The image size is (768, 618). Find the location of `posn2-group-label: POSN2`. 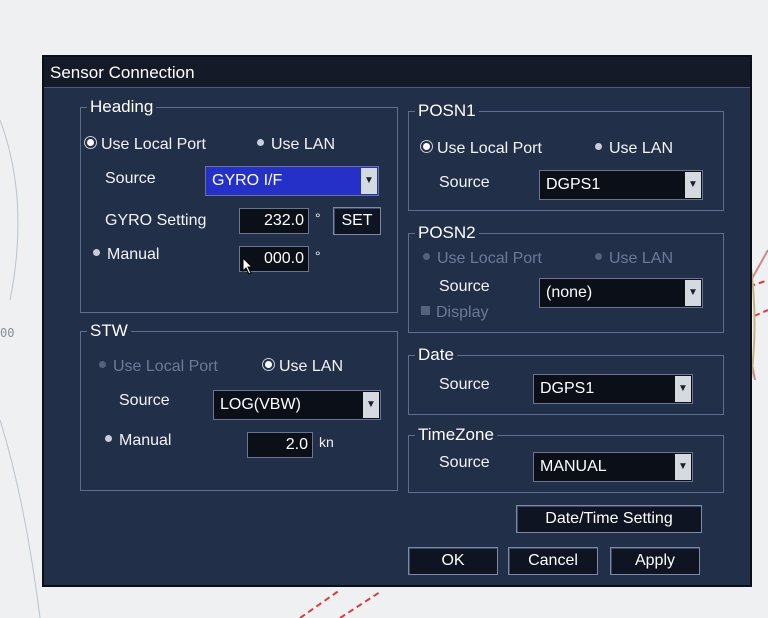

posn2-group-label: POSN2 is located at coordinates (447, 233).